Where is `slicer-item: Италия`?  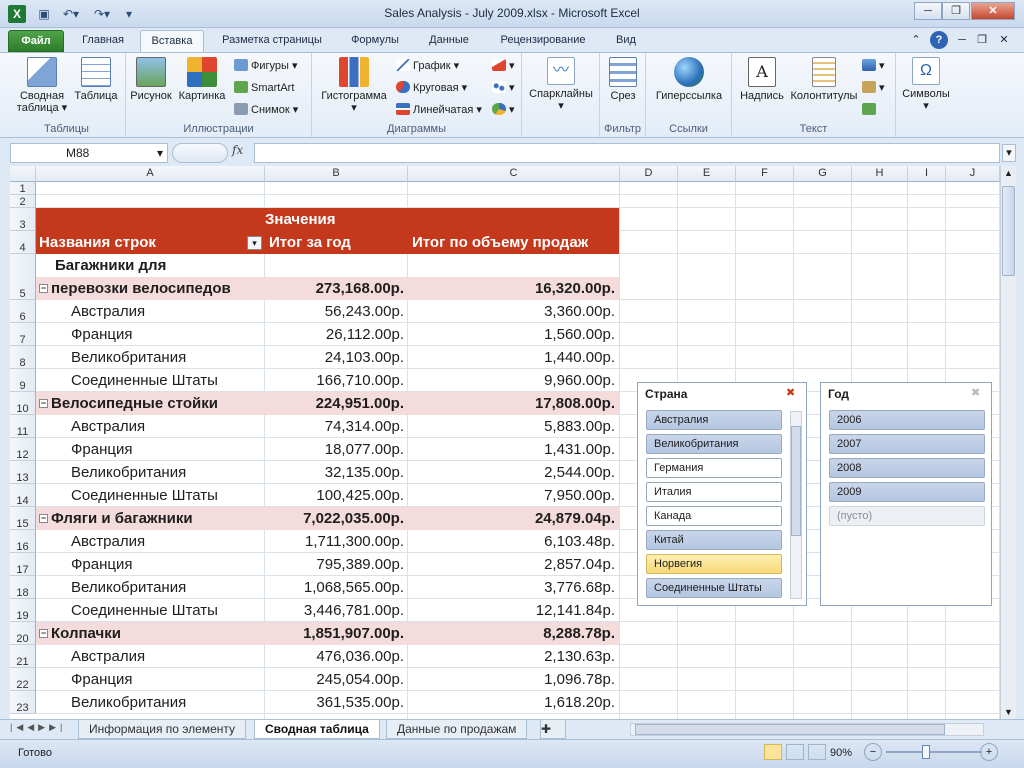 slicer-item: Италия is located at coordinates (714, 492).